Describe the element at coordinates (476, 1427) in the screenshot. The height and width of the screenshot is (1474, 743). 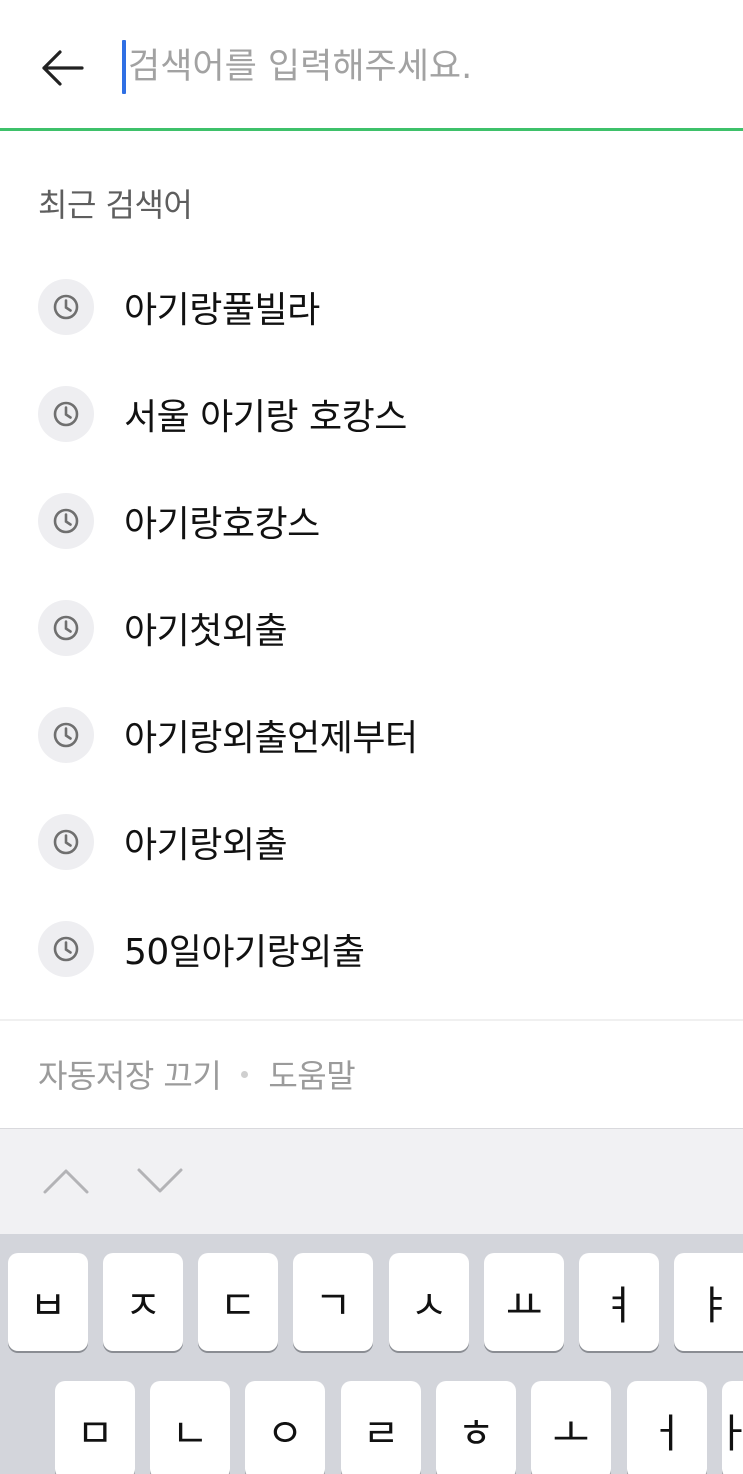
I see `key: ㅎ` at that location.